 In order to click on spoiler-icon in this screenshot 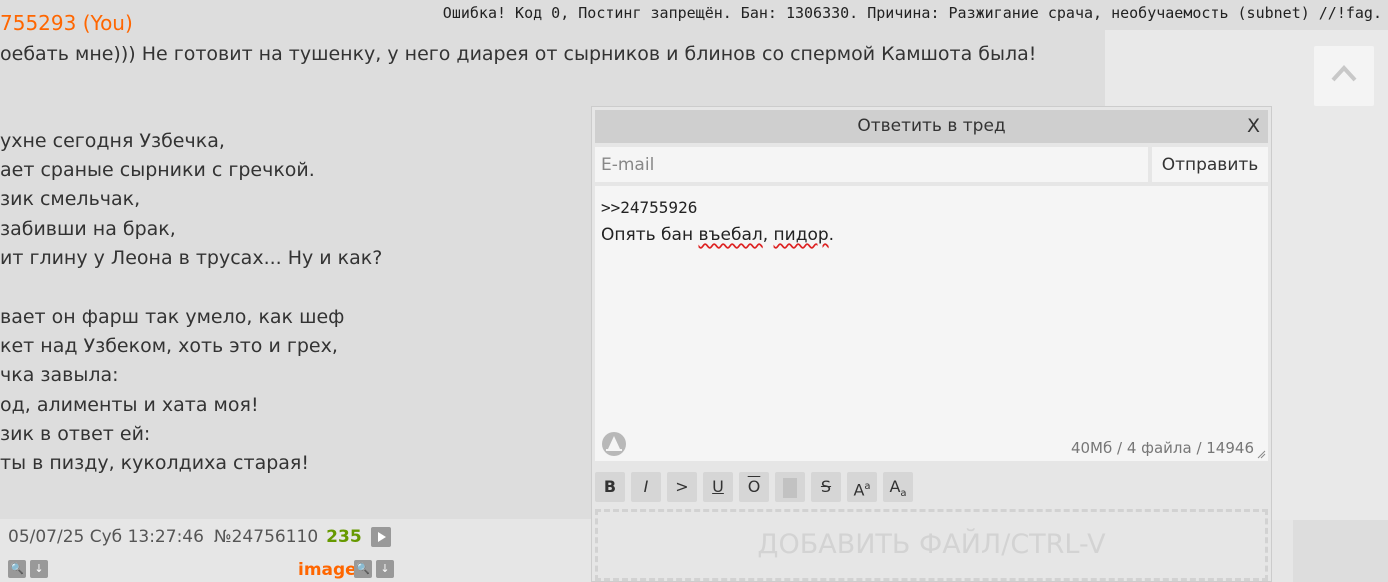, I will do `click(790, 487)`.